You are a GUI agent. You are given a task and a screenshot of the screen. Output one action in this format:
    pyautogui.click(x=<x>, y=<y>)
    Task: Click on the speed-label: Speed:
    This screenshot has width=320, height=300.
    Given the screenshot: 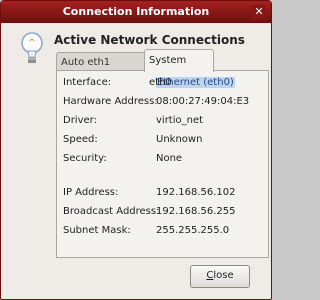 What is the action you would take?
    pyautogui.click(x=80, y=139)
    